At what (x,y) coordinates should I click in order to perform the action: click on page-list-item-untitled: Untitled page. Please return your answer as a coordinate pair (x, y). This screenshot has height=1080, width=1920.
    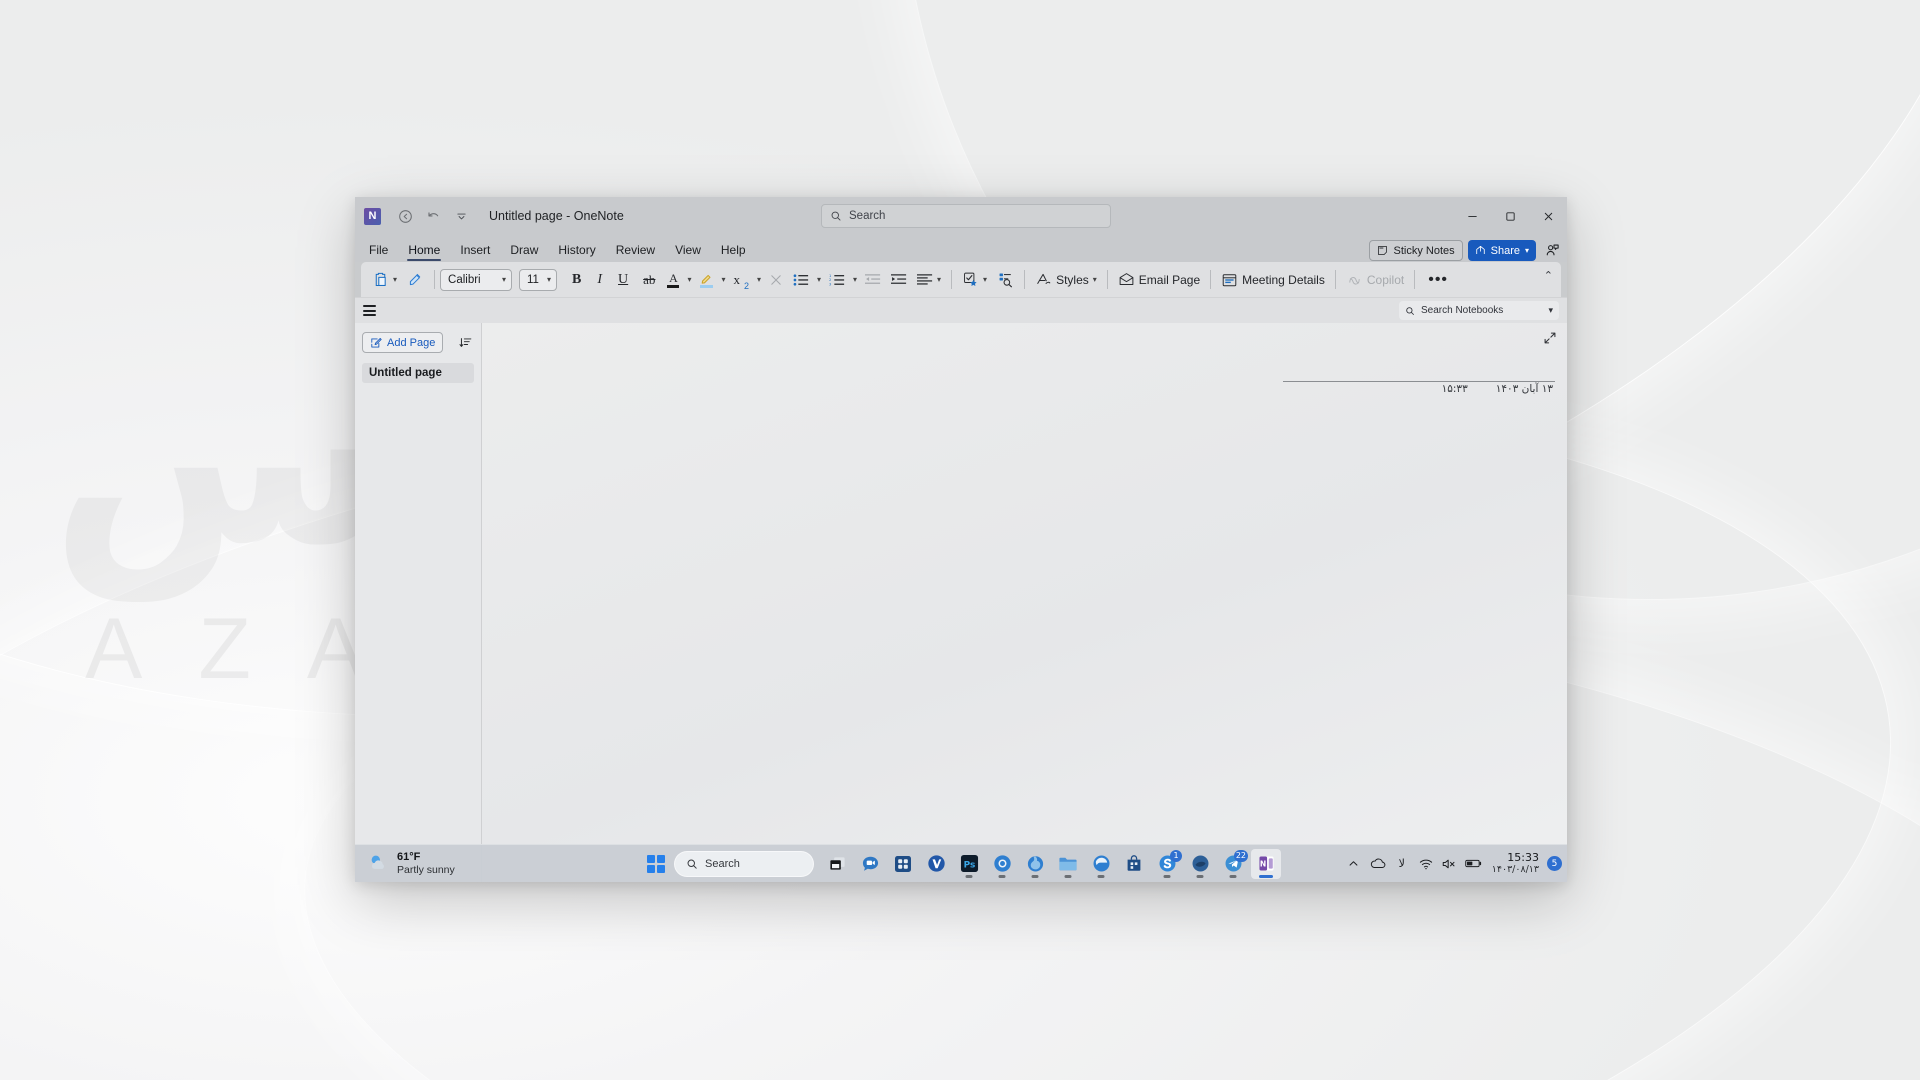
    Looking at the image, I should click on (418, 373).